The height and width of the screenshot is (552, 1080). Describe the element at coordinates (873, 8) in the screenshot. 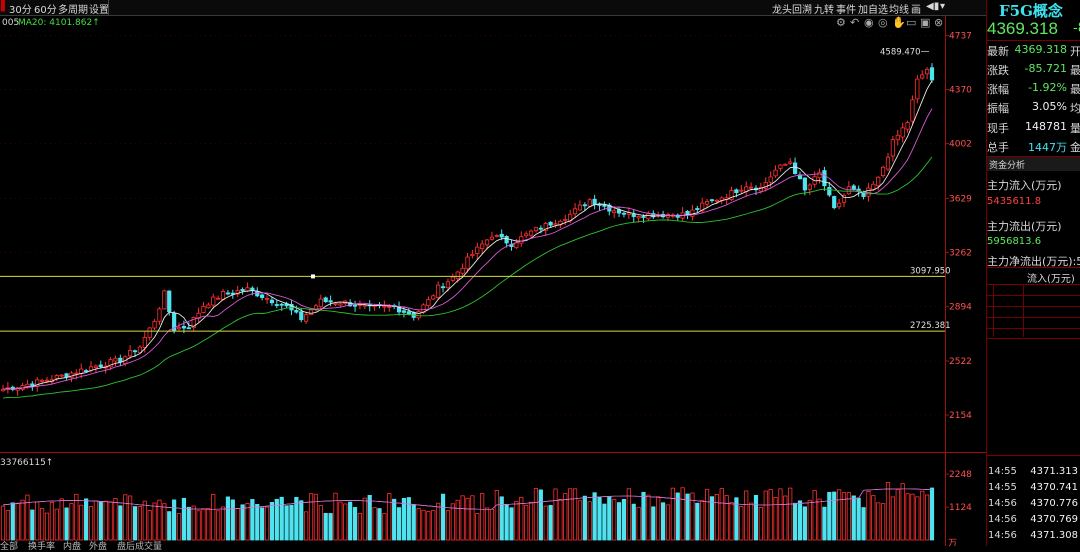

I see `toolbar-add-watchlist: 加自选` at that location.